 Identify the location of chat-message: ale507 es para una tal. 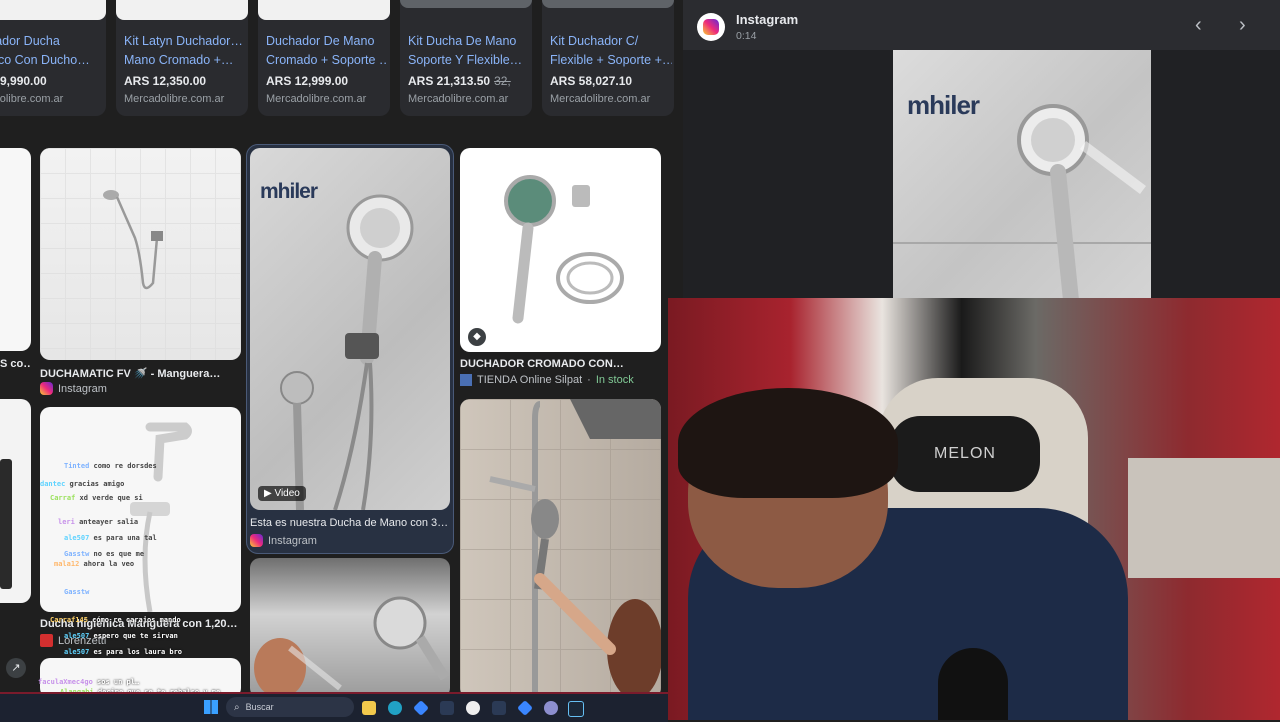
(110, 538).